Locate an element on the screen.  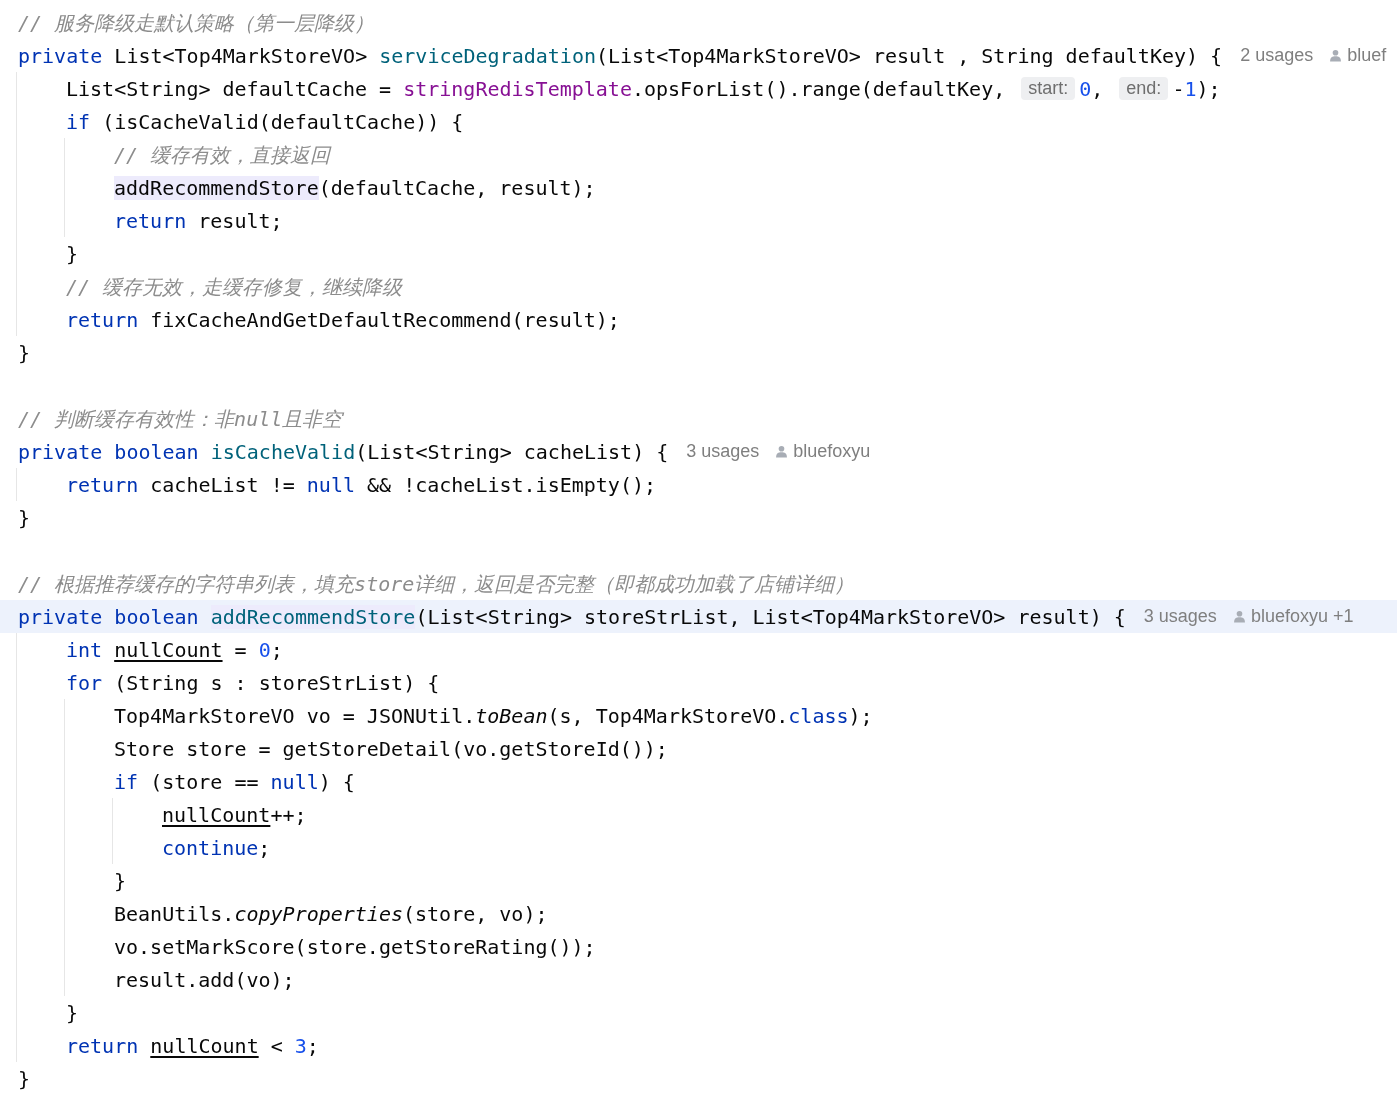
author-link: bluefoxyu is located at coordinates (832, 451).